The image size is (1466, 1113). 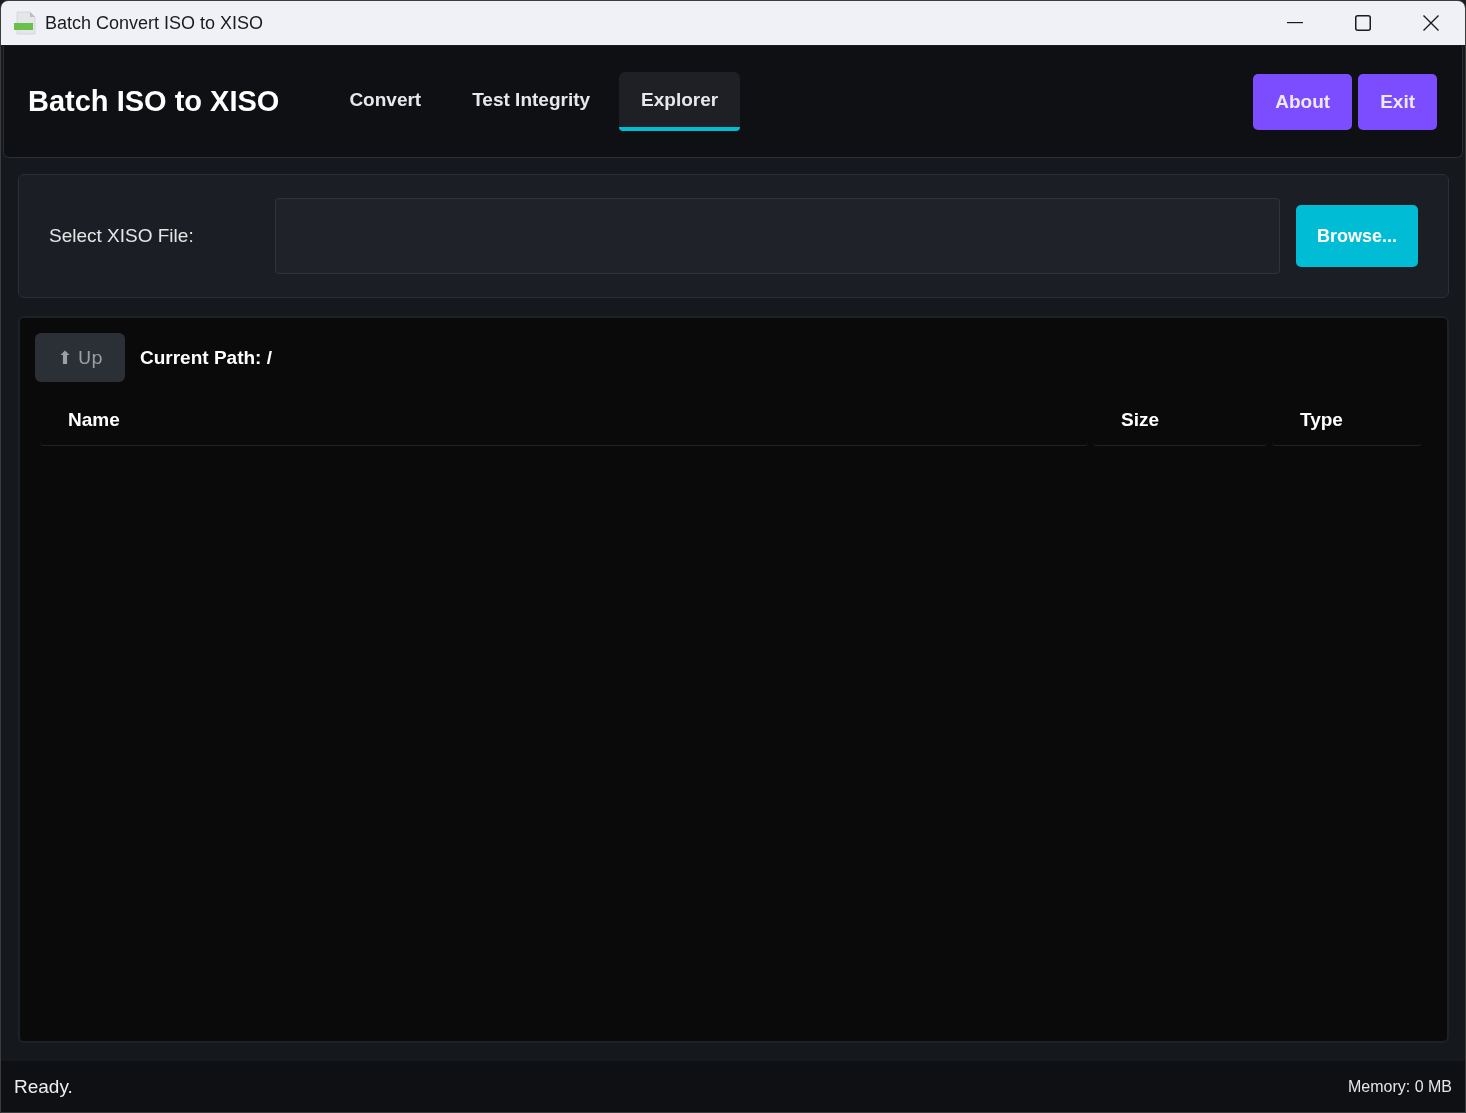 I want to click on up-button: ⬆ Up, so click(x=80, y=357).